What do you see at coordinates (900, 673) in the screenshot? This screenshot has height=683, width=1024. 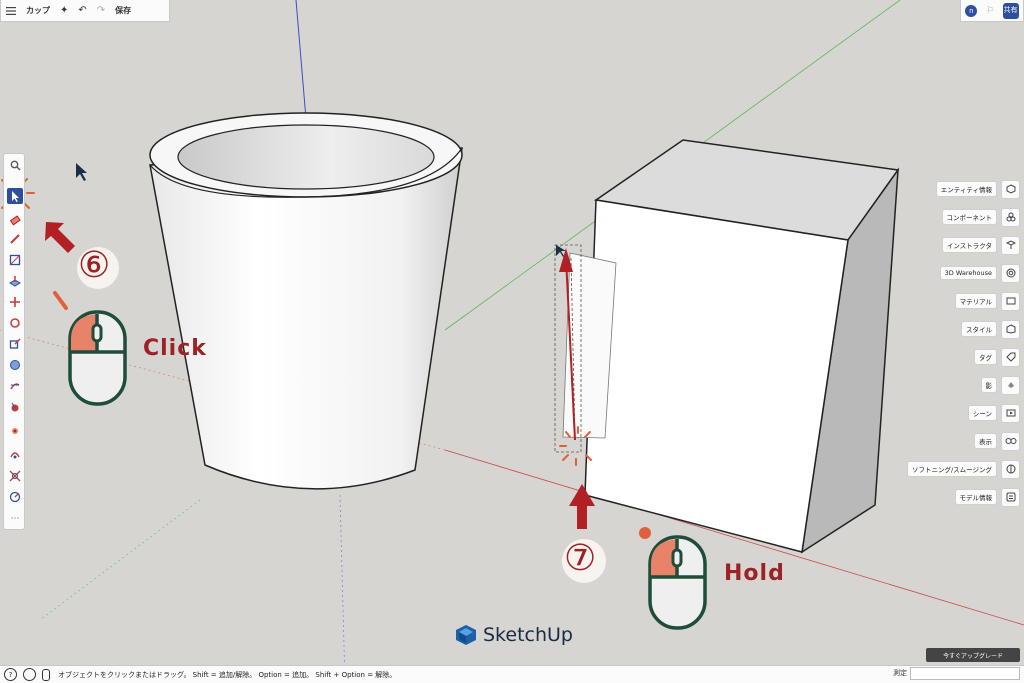 I see `measure-label: 測定` at bounding box center [900, 673].